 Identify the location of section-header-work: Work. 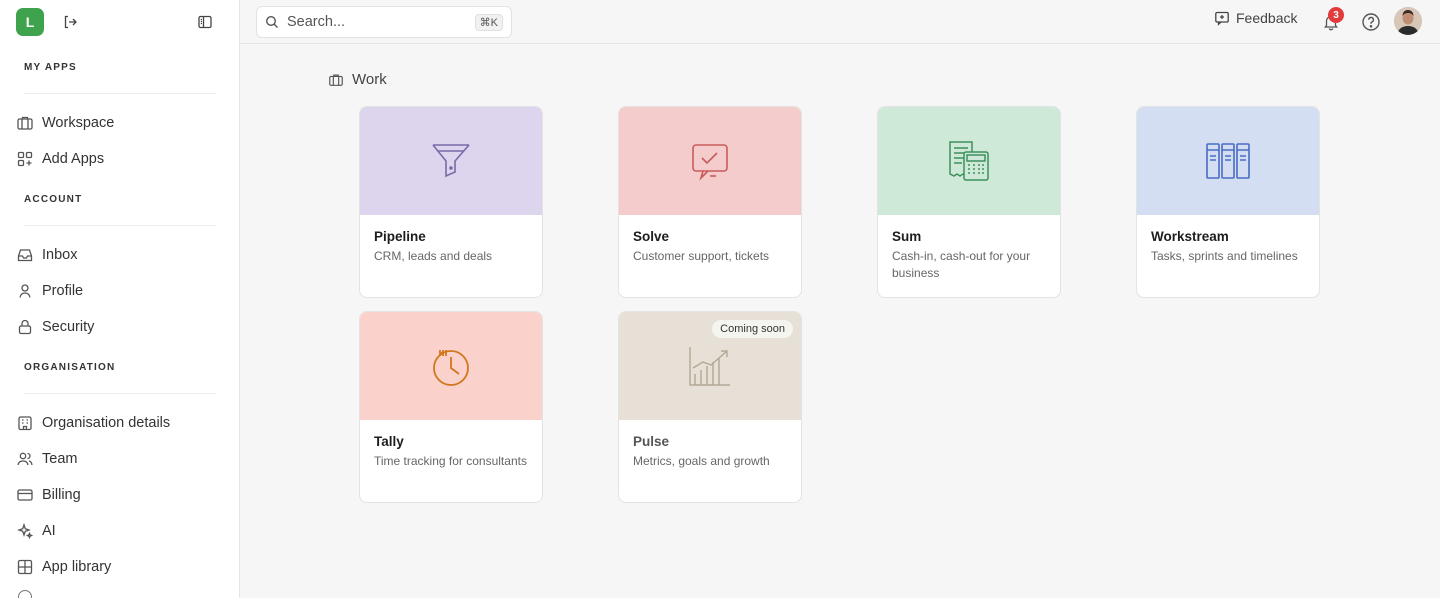
(357, 79).